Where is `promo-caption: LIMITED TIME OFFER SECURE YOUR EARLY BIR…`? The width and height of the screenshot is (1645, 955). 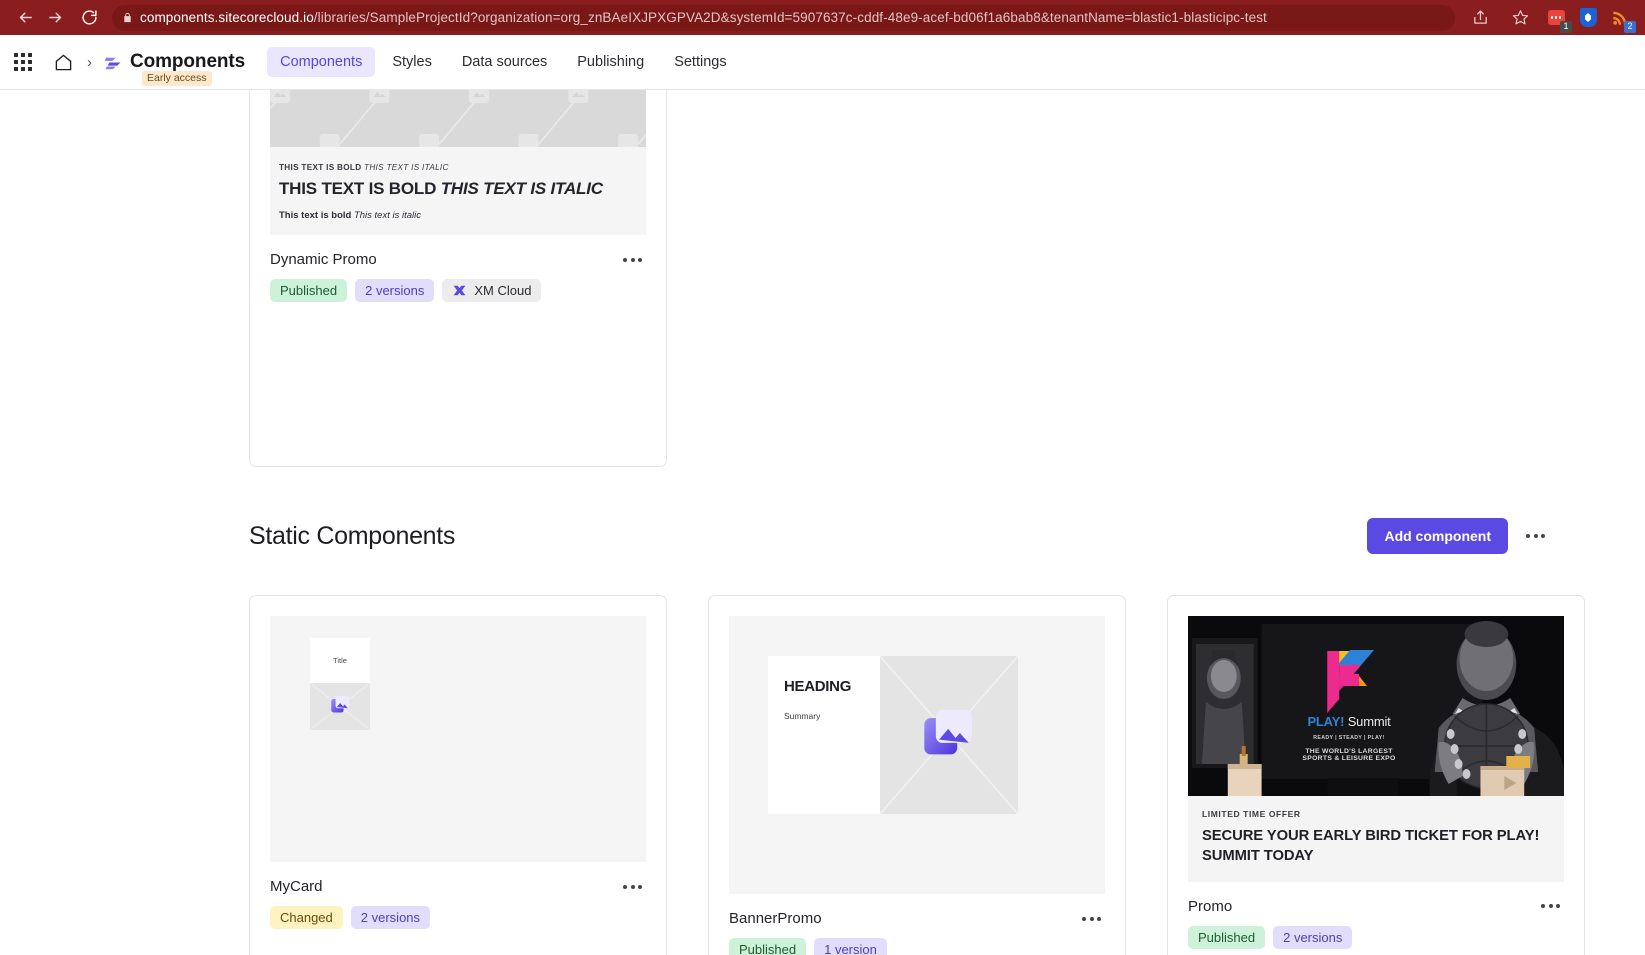
promo-caption: LIMITED TIME OFFER SECURE YOUR EARLY BIR… is located at coordinates (1376, 839).